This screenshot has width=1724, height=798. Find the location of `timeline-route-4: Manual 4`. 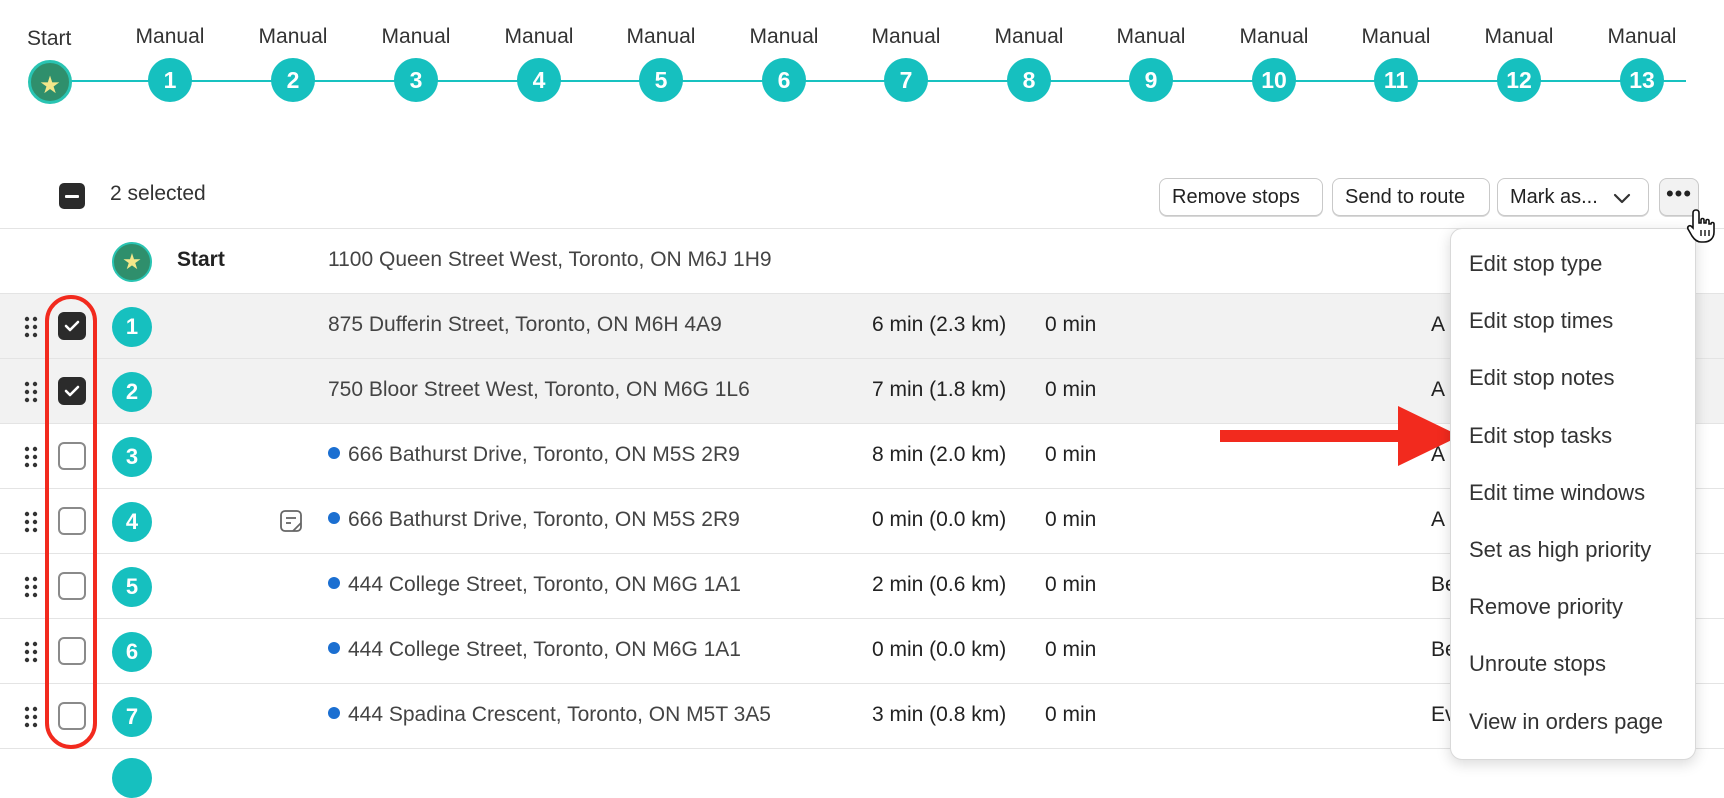

timeline-route-4: Manual 4 is located at coordinates (539, 62).